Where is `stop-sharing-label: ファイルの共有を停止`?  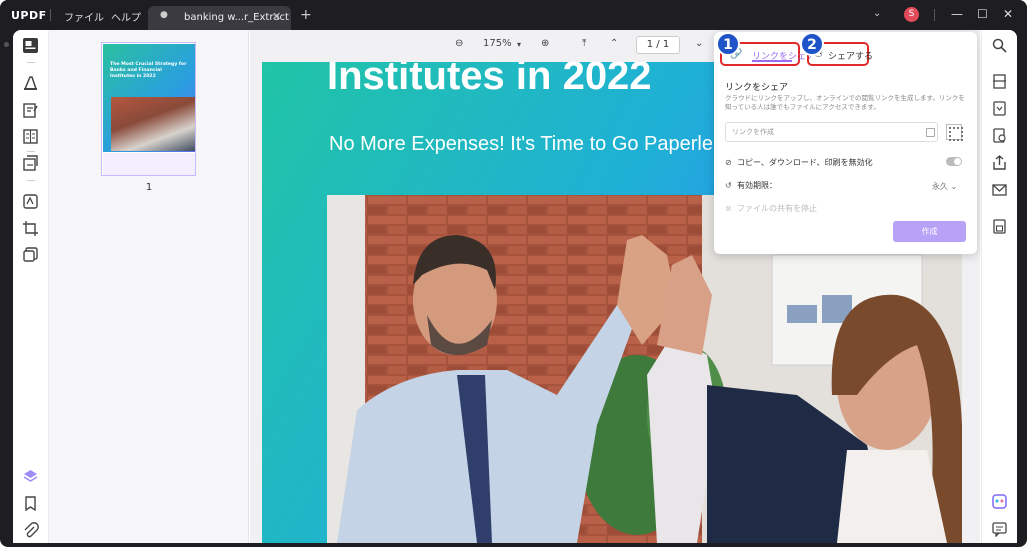
stop-sharing-label: ファイルの共有を停止 is located at coordinates (777, 208).